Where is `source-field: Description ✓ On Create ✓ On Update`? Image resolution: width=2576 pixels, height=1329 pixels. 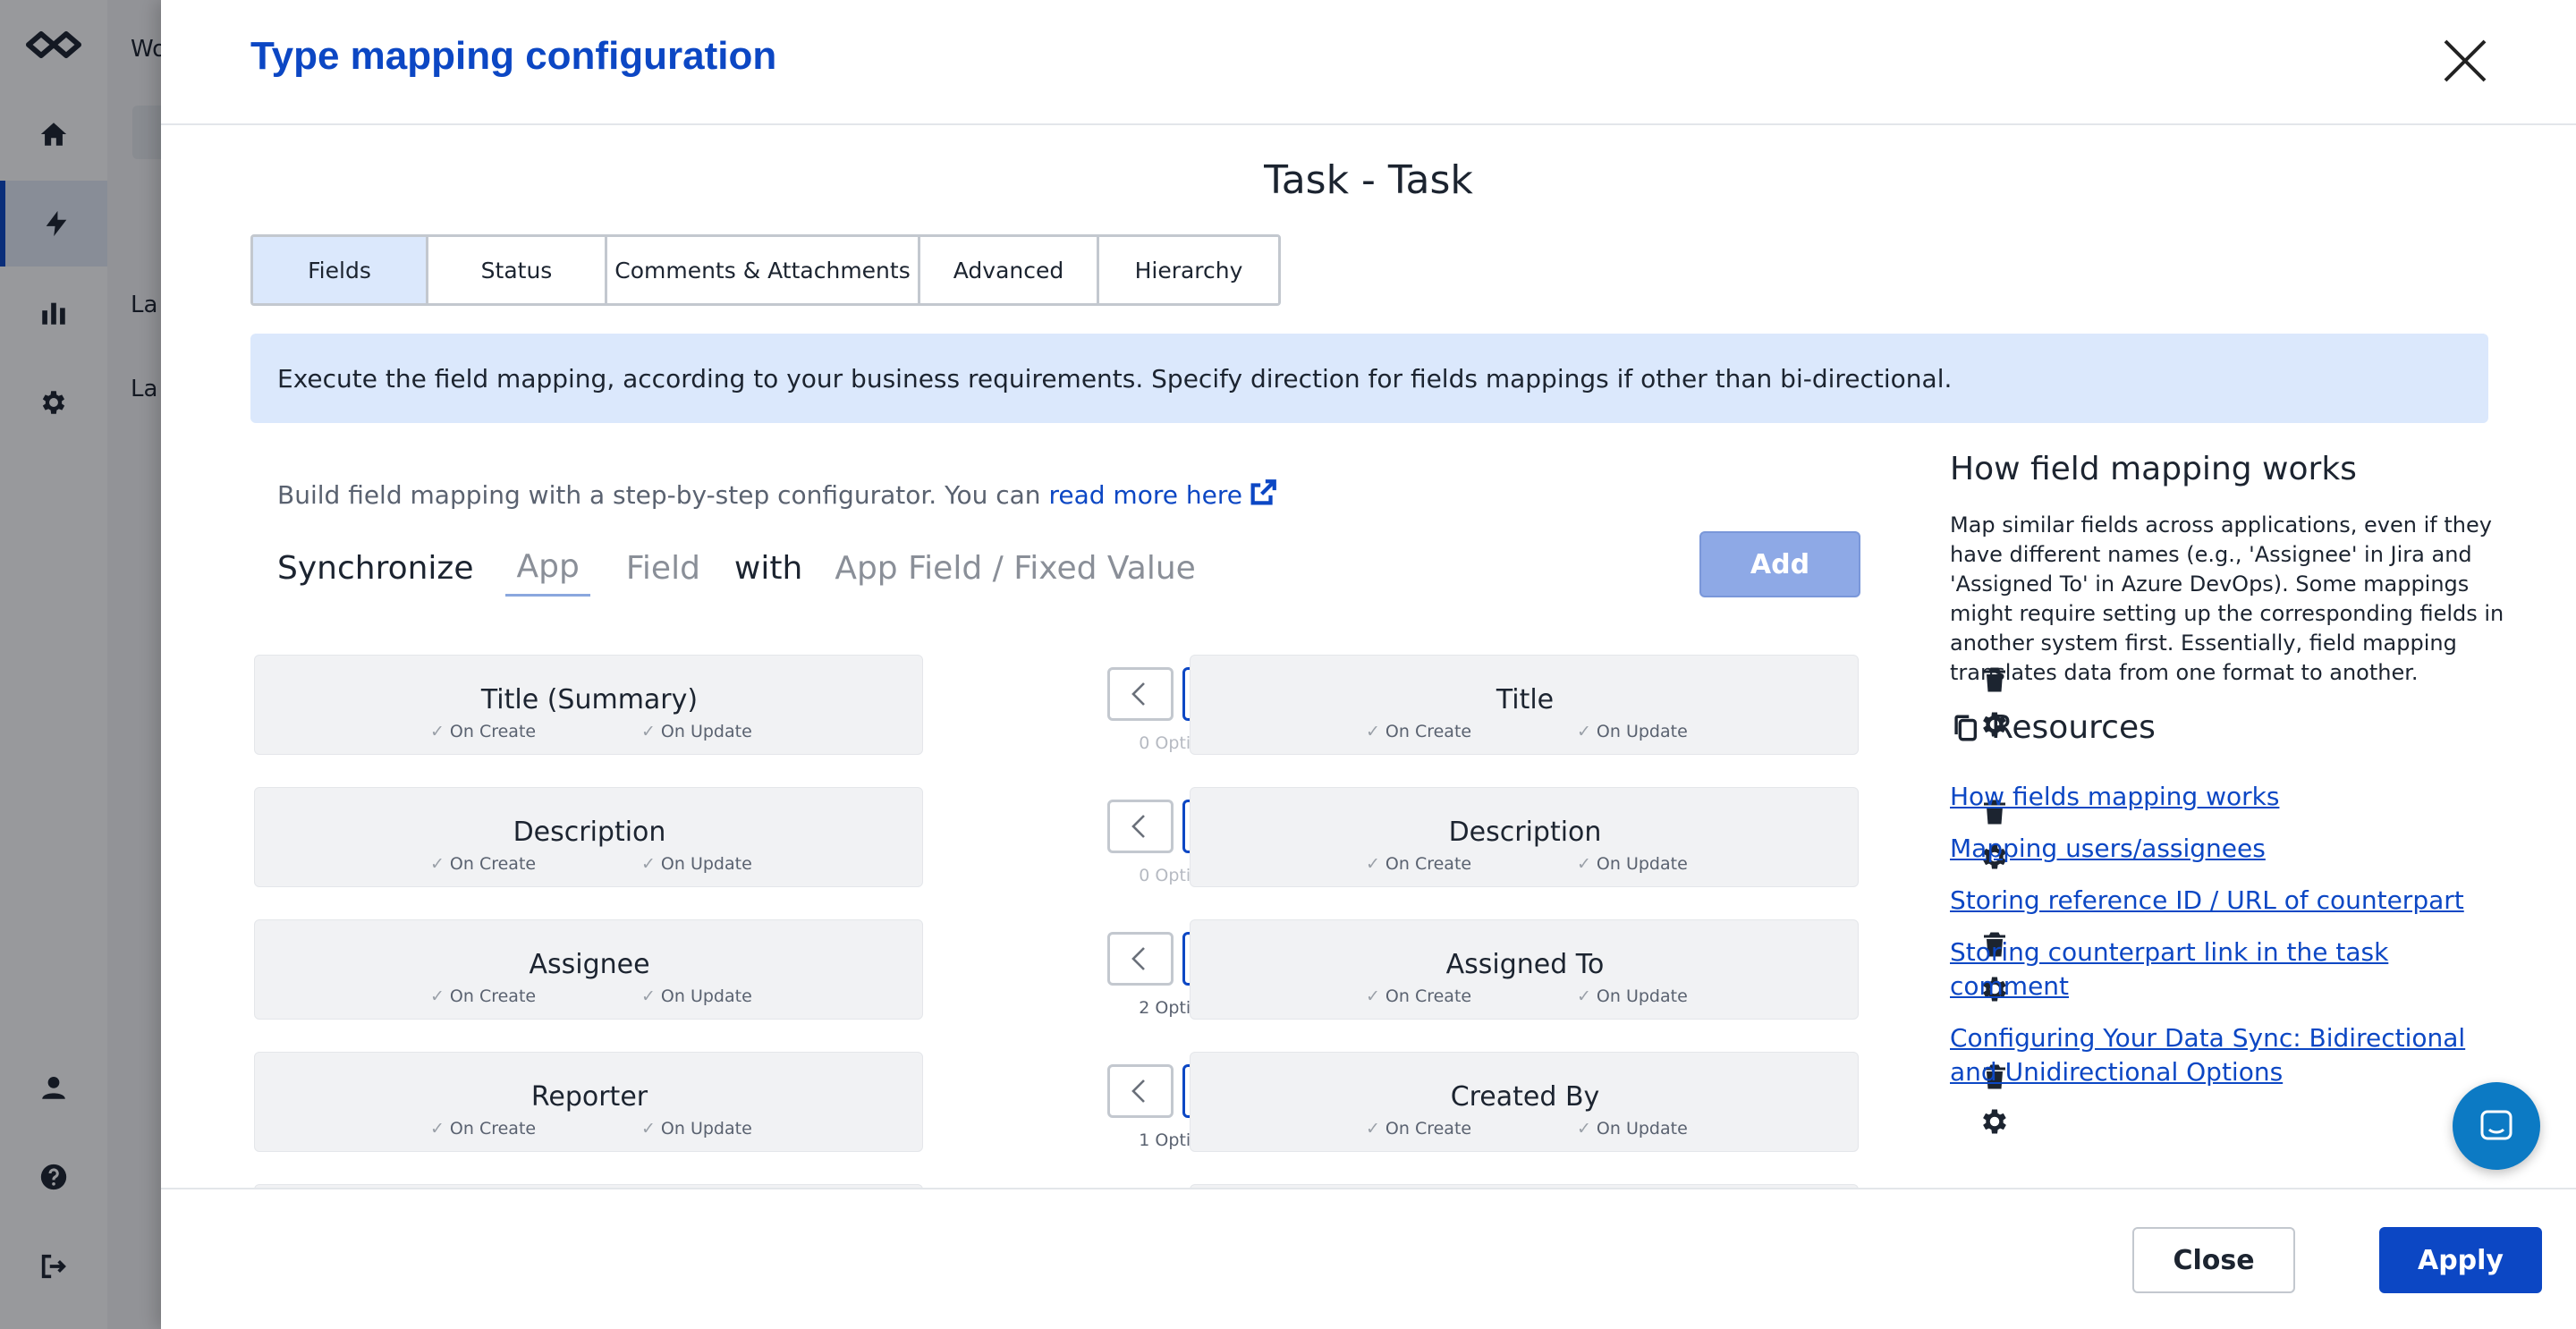
source-field: Description ✓ On Create ✓ On Update is located at coordinates (588, 837).